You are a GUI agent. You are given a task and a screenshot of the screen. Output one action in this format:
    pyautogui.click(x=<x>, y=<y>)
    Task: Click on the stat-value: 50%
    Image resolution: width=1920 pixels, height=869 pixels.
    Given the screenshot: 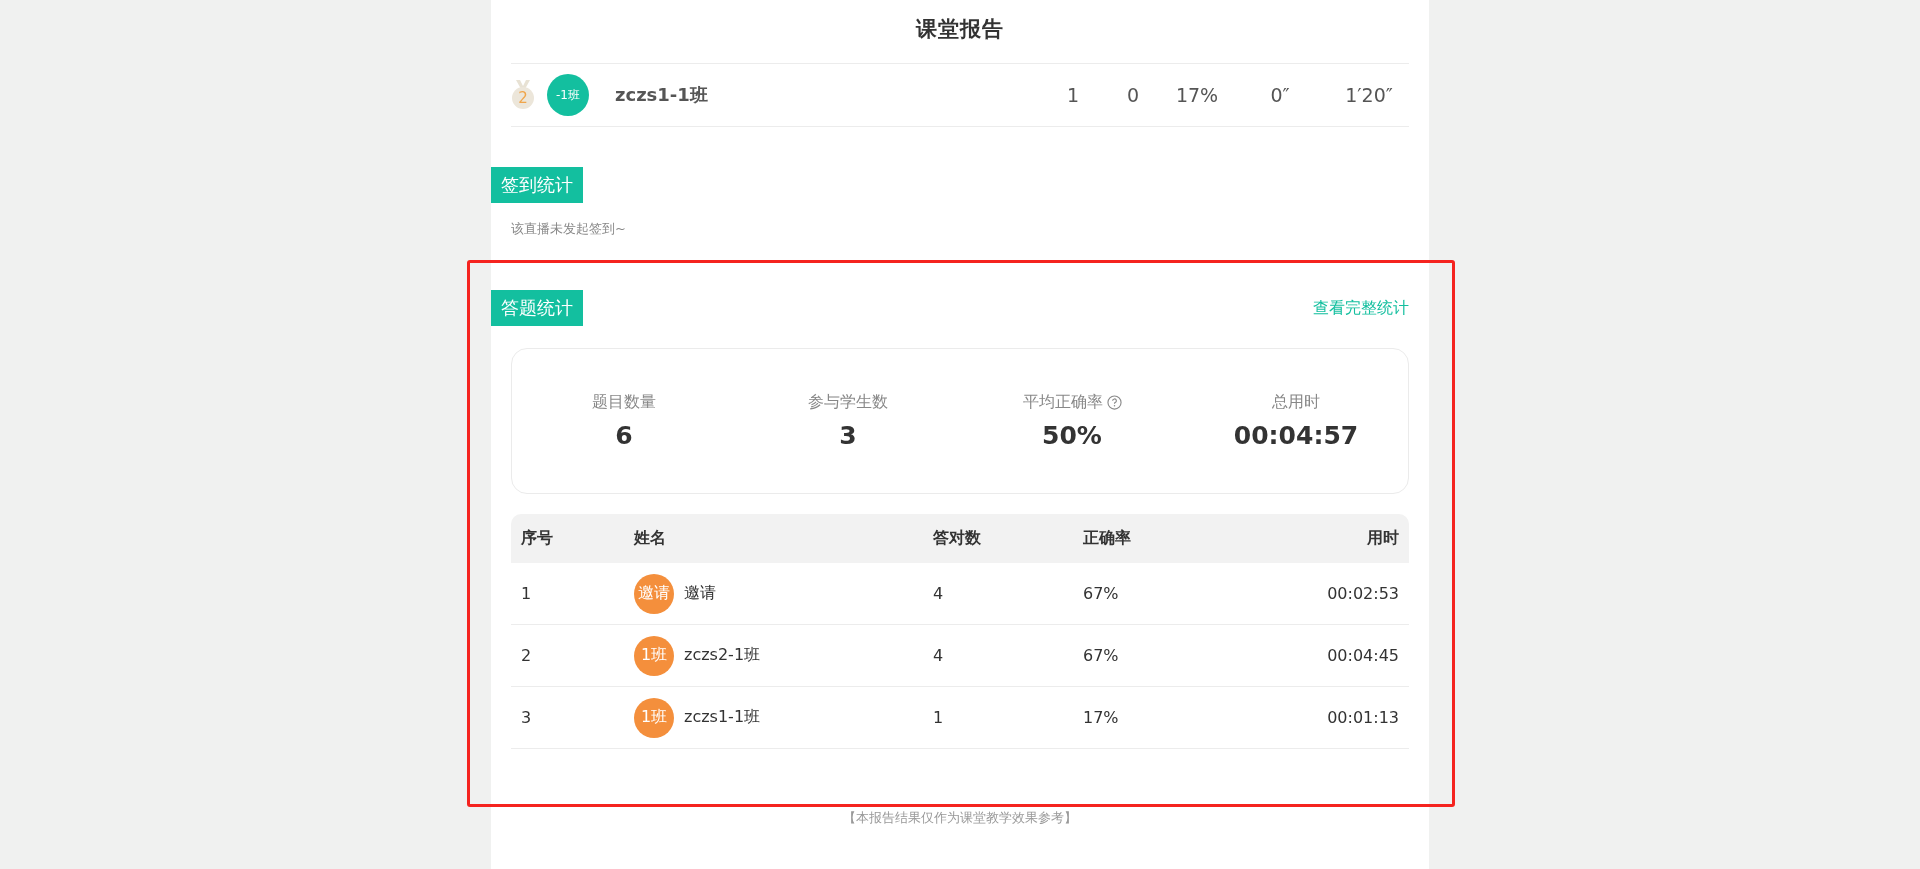 What is the action you would take?
    pyautogui.click(x=1072, y=435)
    